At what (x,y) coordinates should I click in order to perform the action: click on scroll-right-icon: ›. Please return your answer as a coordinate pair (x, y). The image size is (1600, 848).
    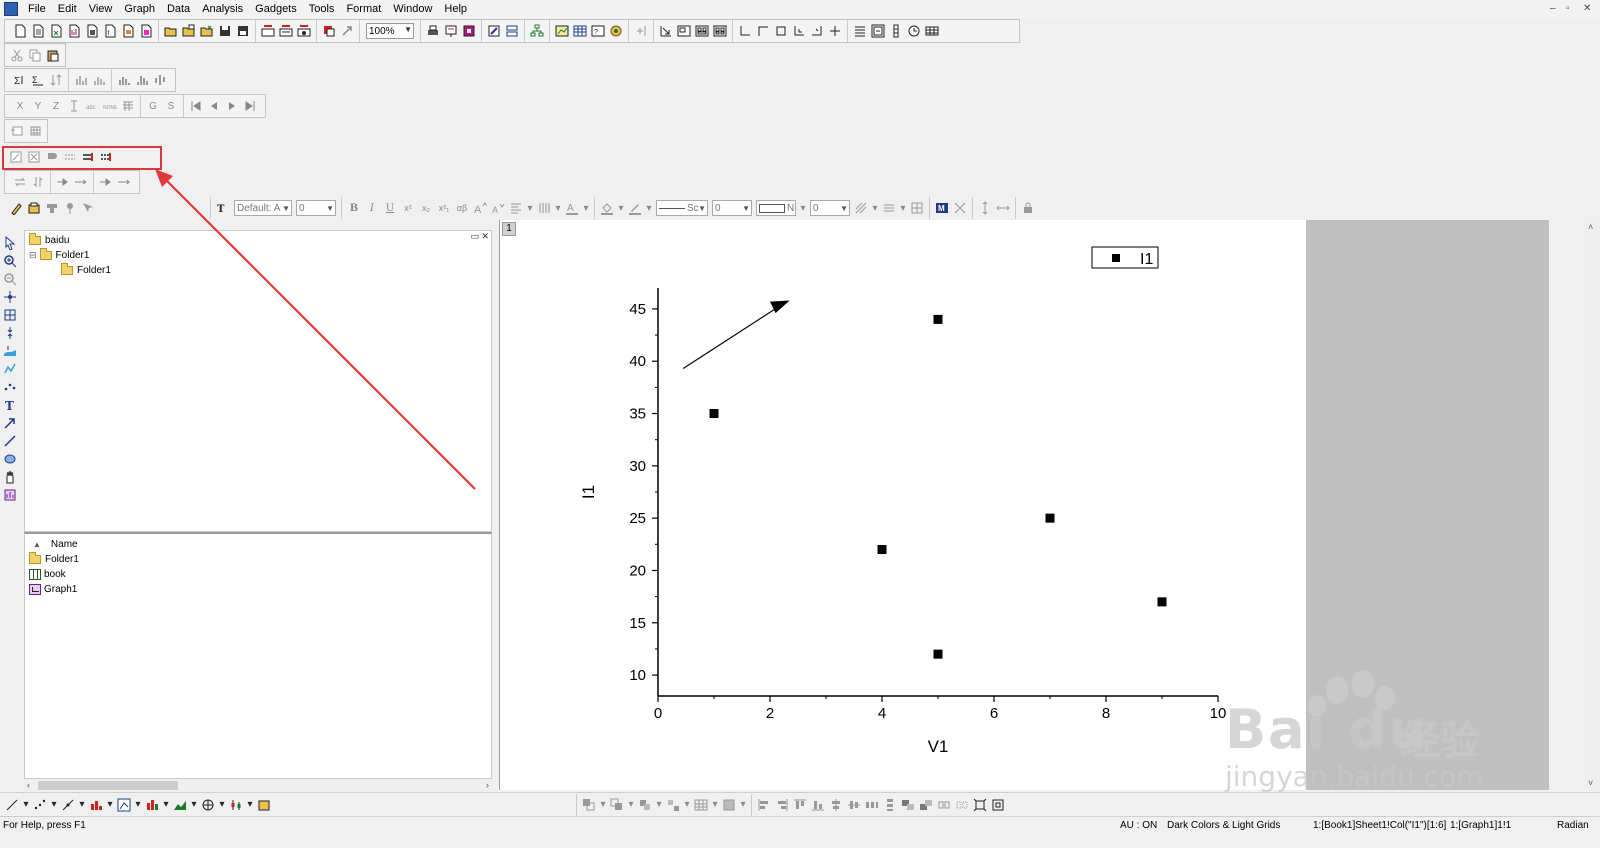
    Looking at the image, I should click on (487, 785).